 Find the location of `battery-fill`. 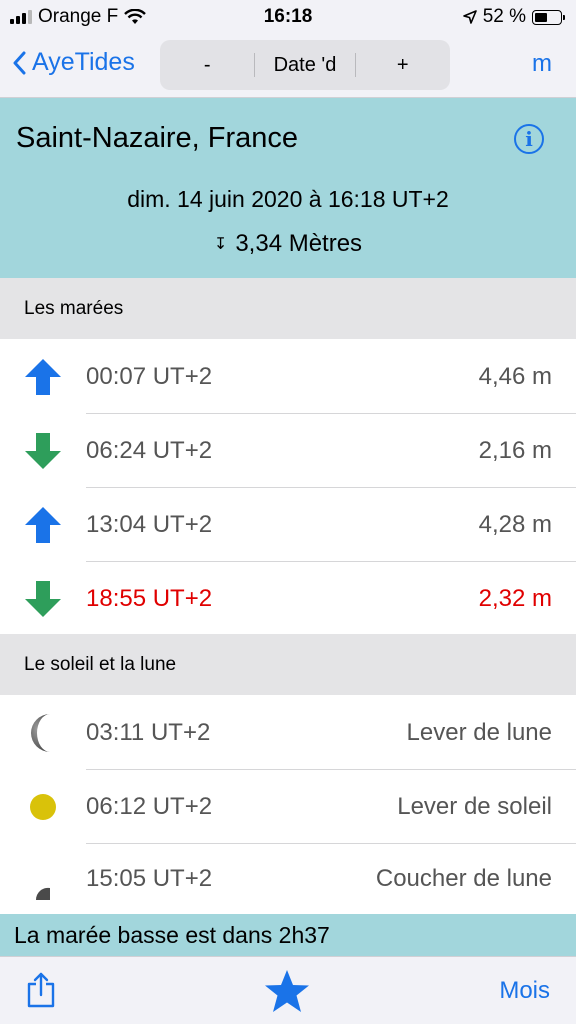

battery-fill is located at coordinates (541, 17).